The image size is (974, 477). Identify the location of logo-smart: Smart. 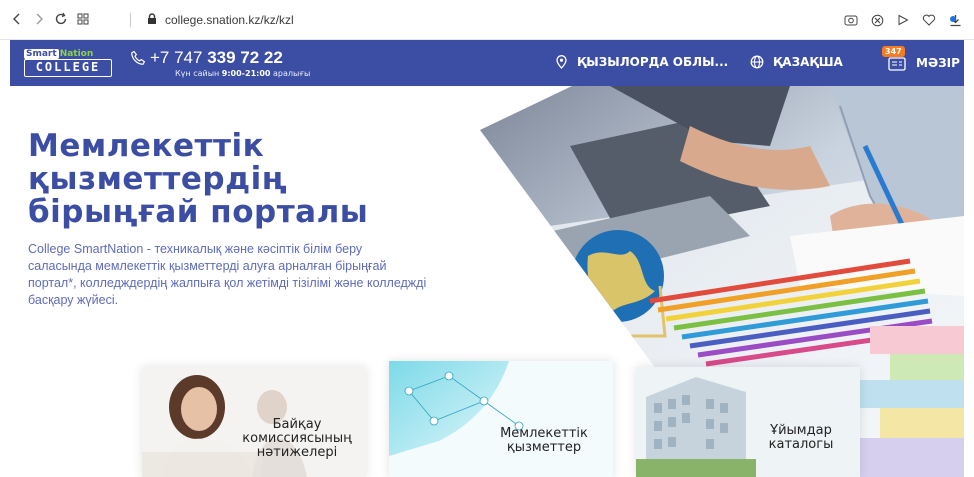
(41, 54).